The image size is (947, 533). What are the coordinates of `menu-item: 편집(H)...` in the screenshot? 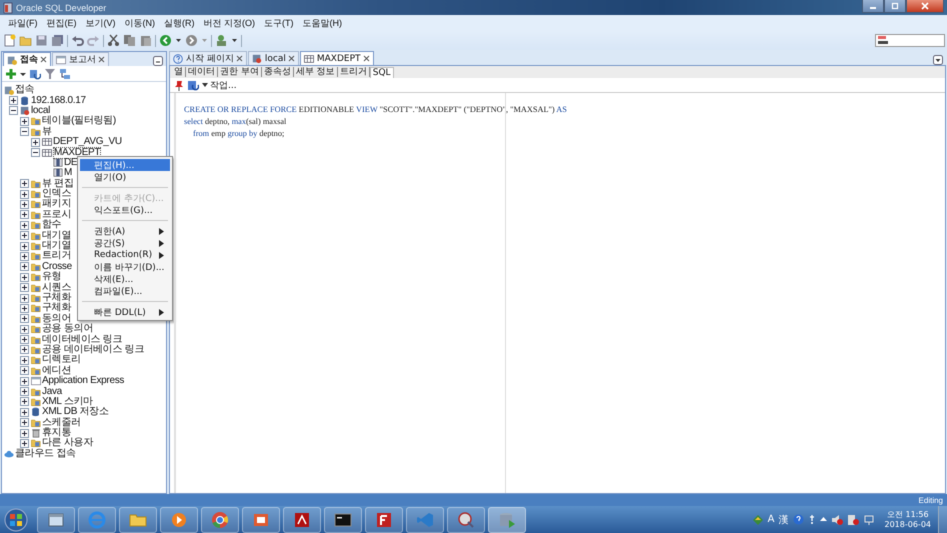 It's located at (125, 165).